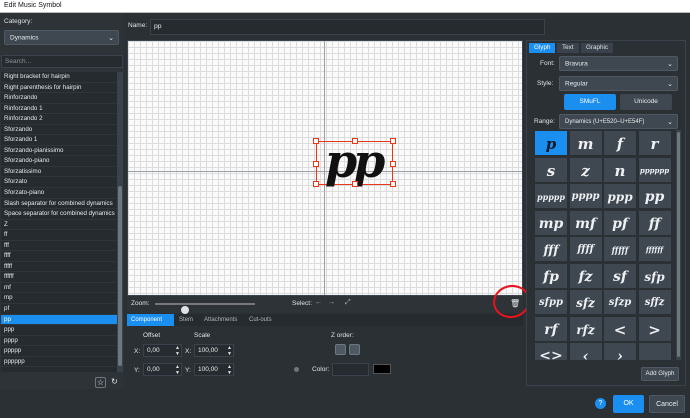 Image resolution: width=690 pixels, height=418 pixels. What do you see at coordinates (568, 48) in the screenshot?
I see `tab-text: Text` at bounding box center [568, 48].